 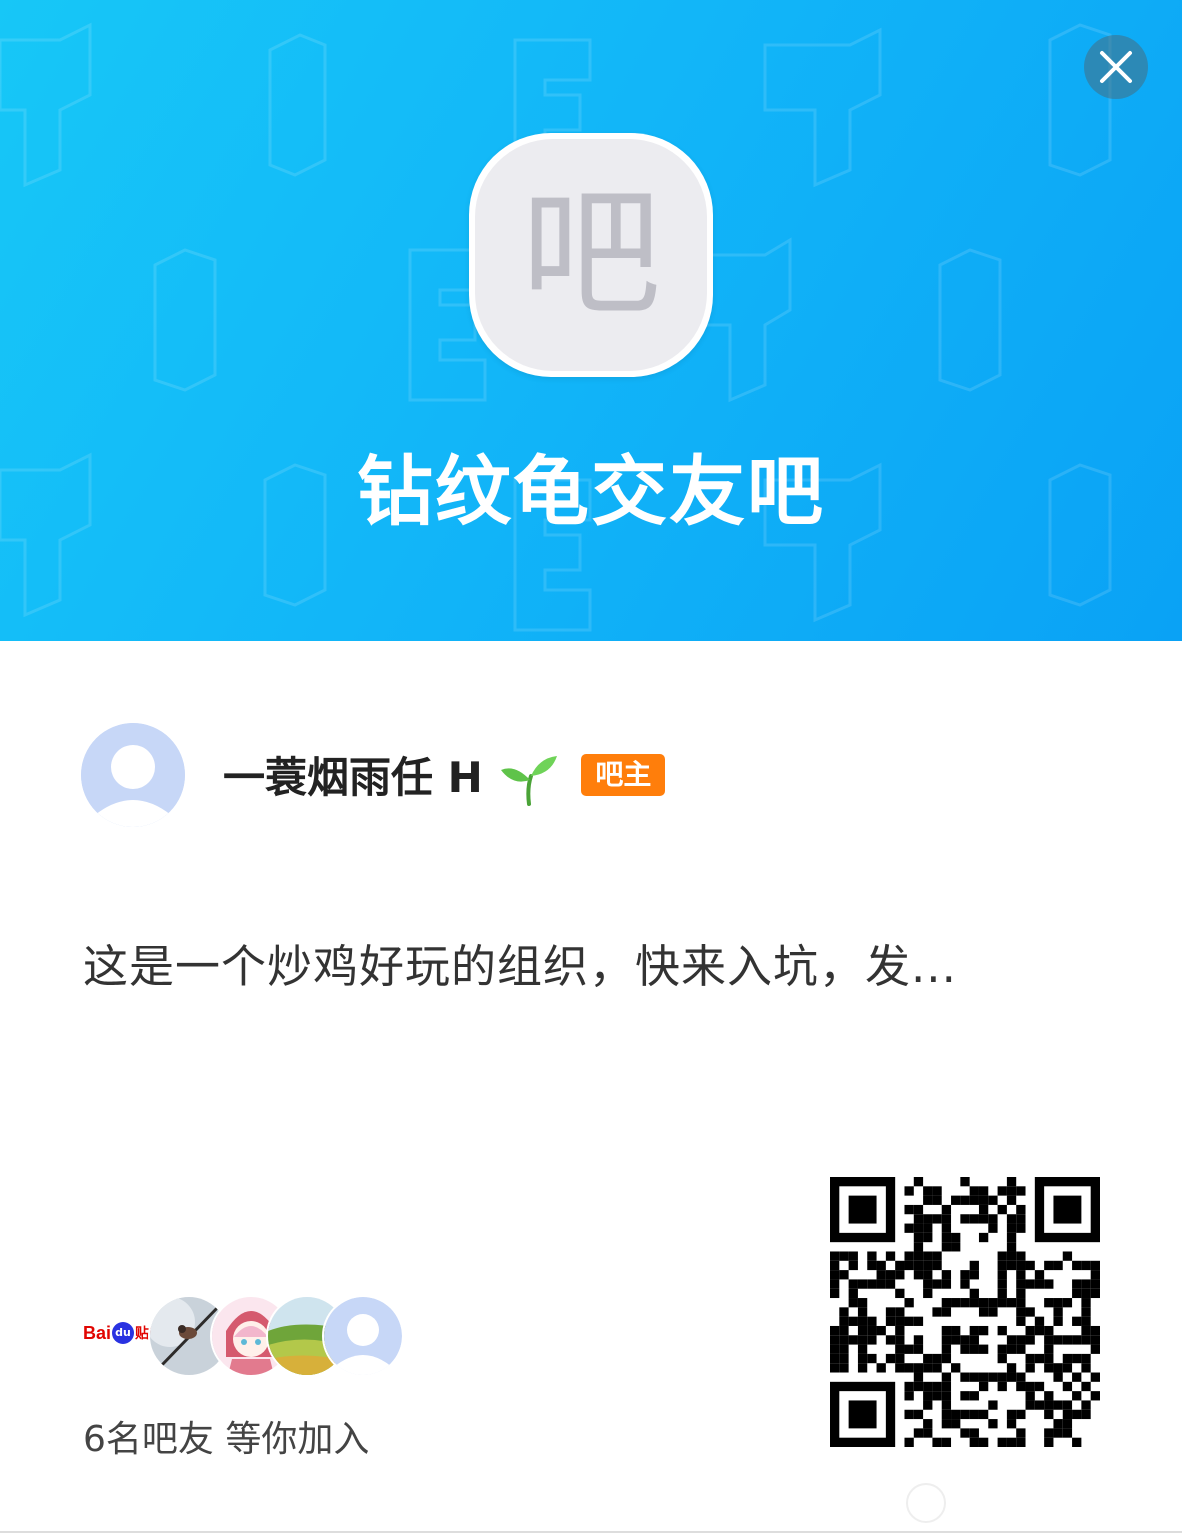 I want to click on owner-avatar, so click(x=133, y=775).